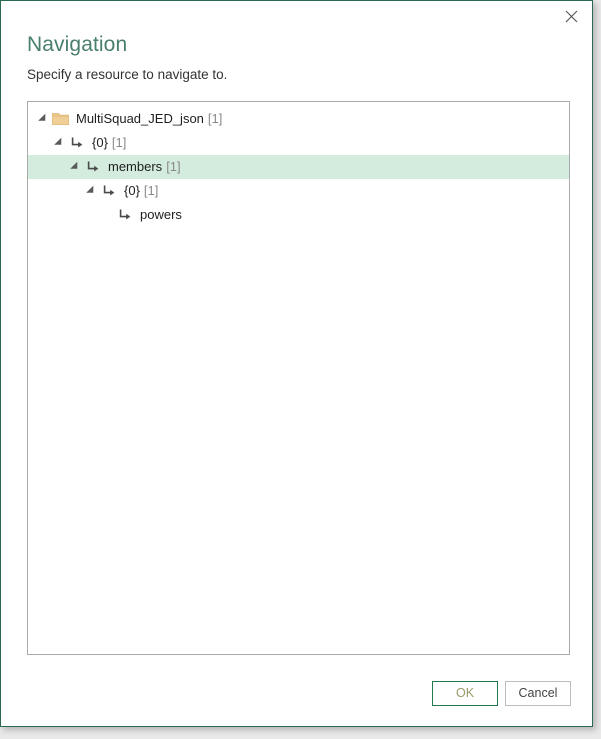  I want to click on close-glyph, so click(571, 16).